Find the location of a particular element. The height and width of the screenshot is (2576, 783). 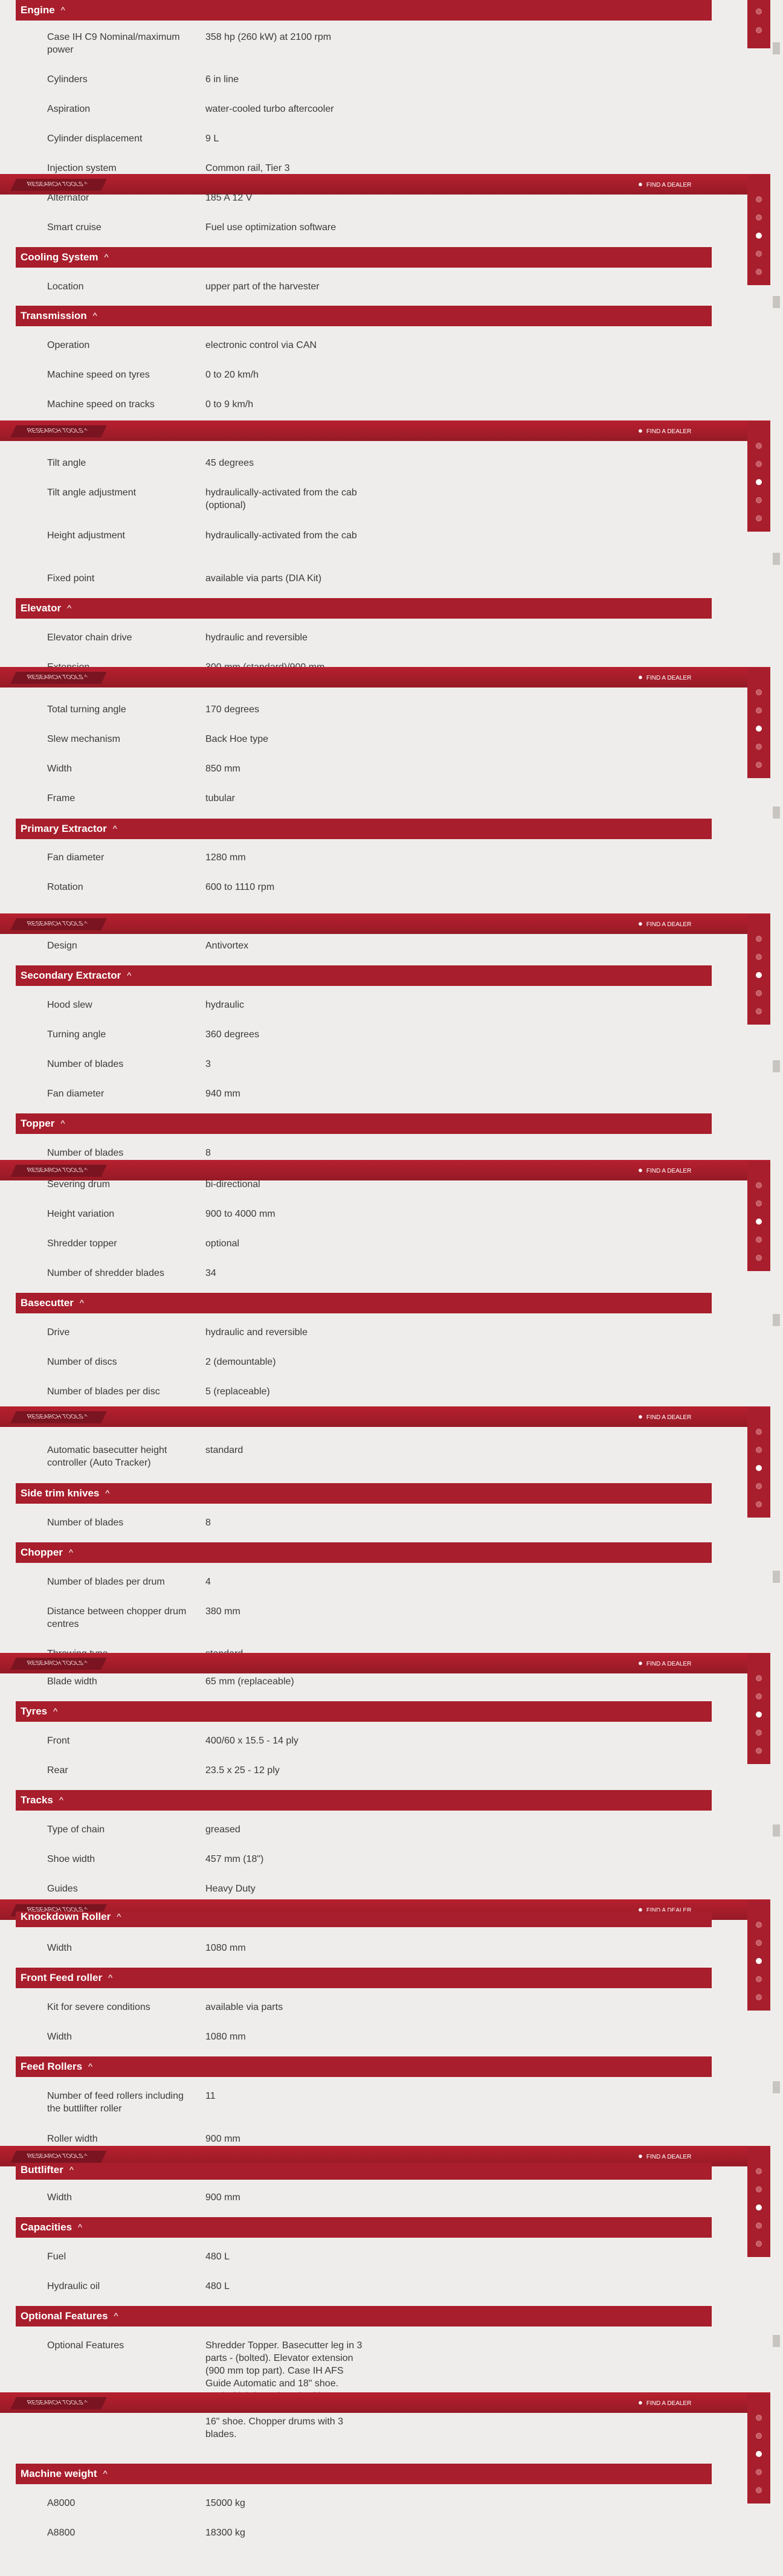

section-header-tracks: Tracks ^ is located at coordinates (364, 1801).